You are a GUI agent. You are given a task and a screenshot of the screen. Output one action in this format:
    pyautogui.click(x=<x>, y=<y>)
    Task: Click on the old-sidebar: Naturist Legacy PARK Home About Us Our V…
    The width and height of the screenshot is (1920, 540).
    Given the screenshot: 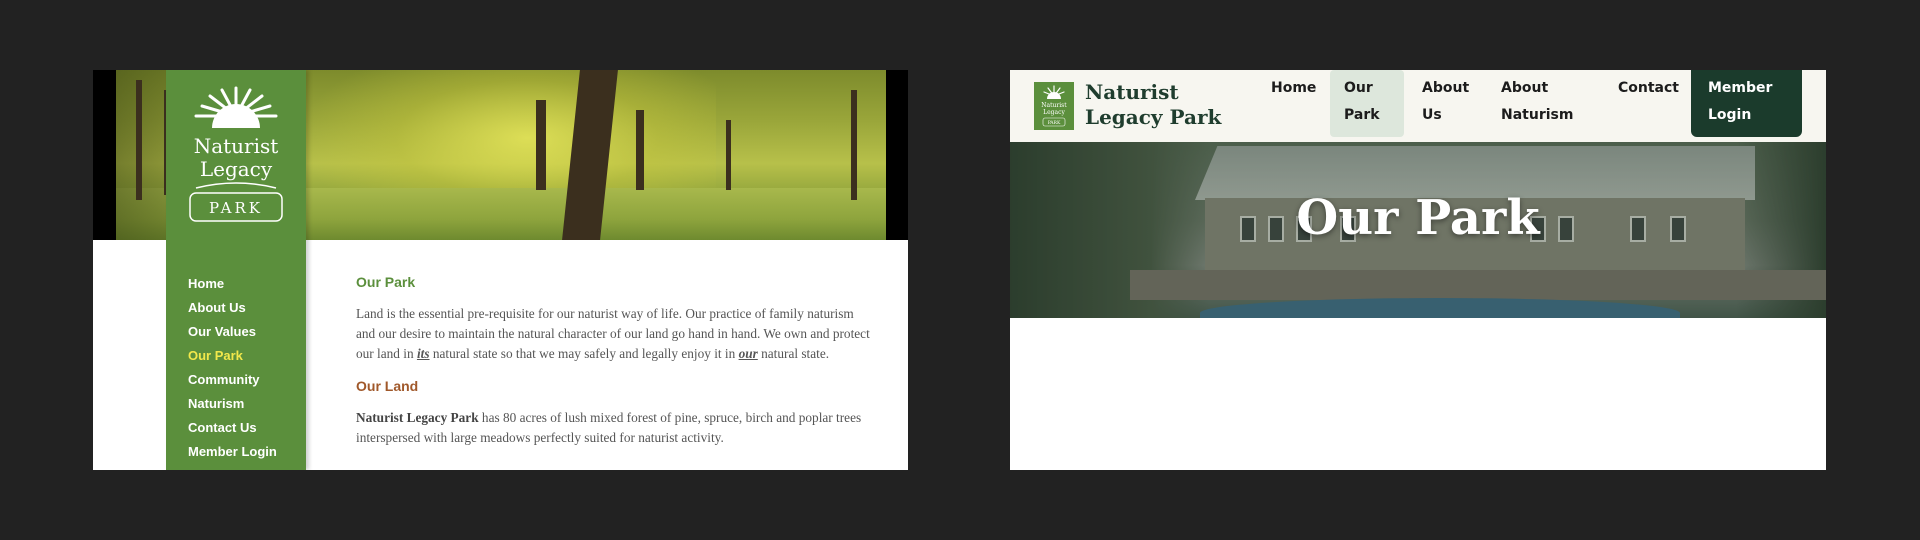 What is the action you would take?
    pyautogui.click(x=236, y=270)
    